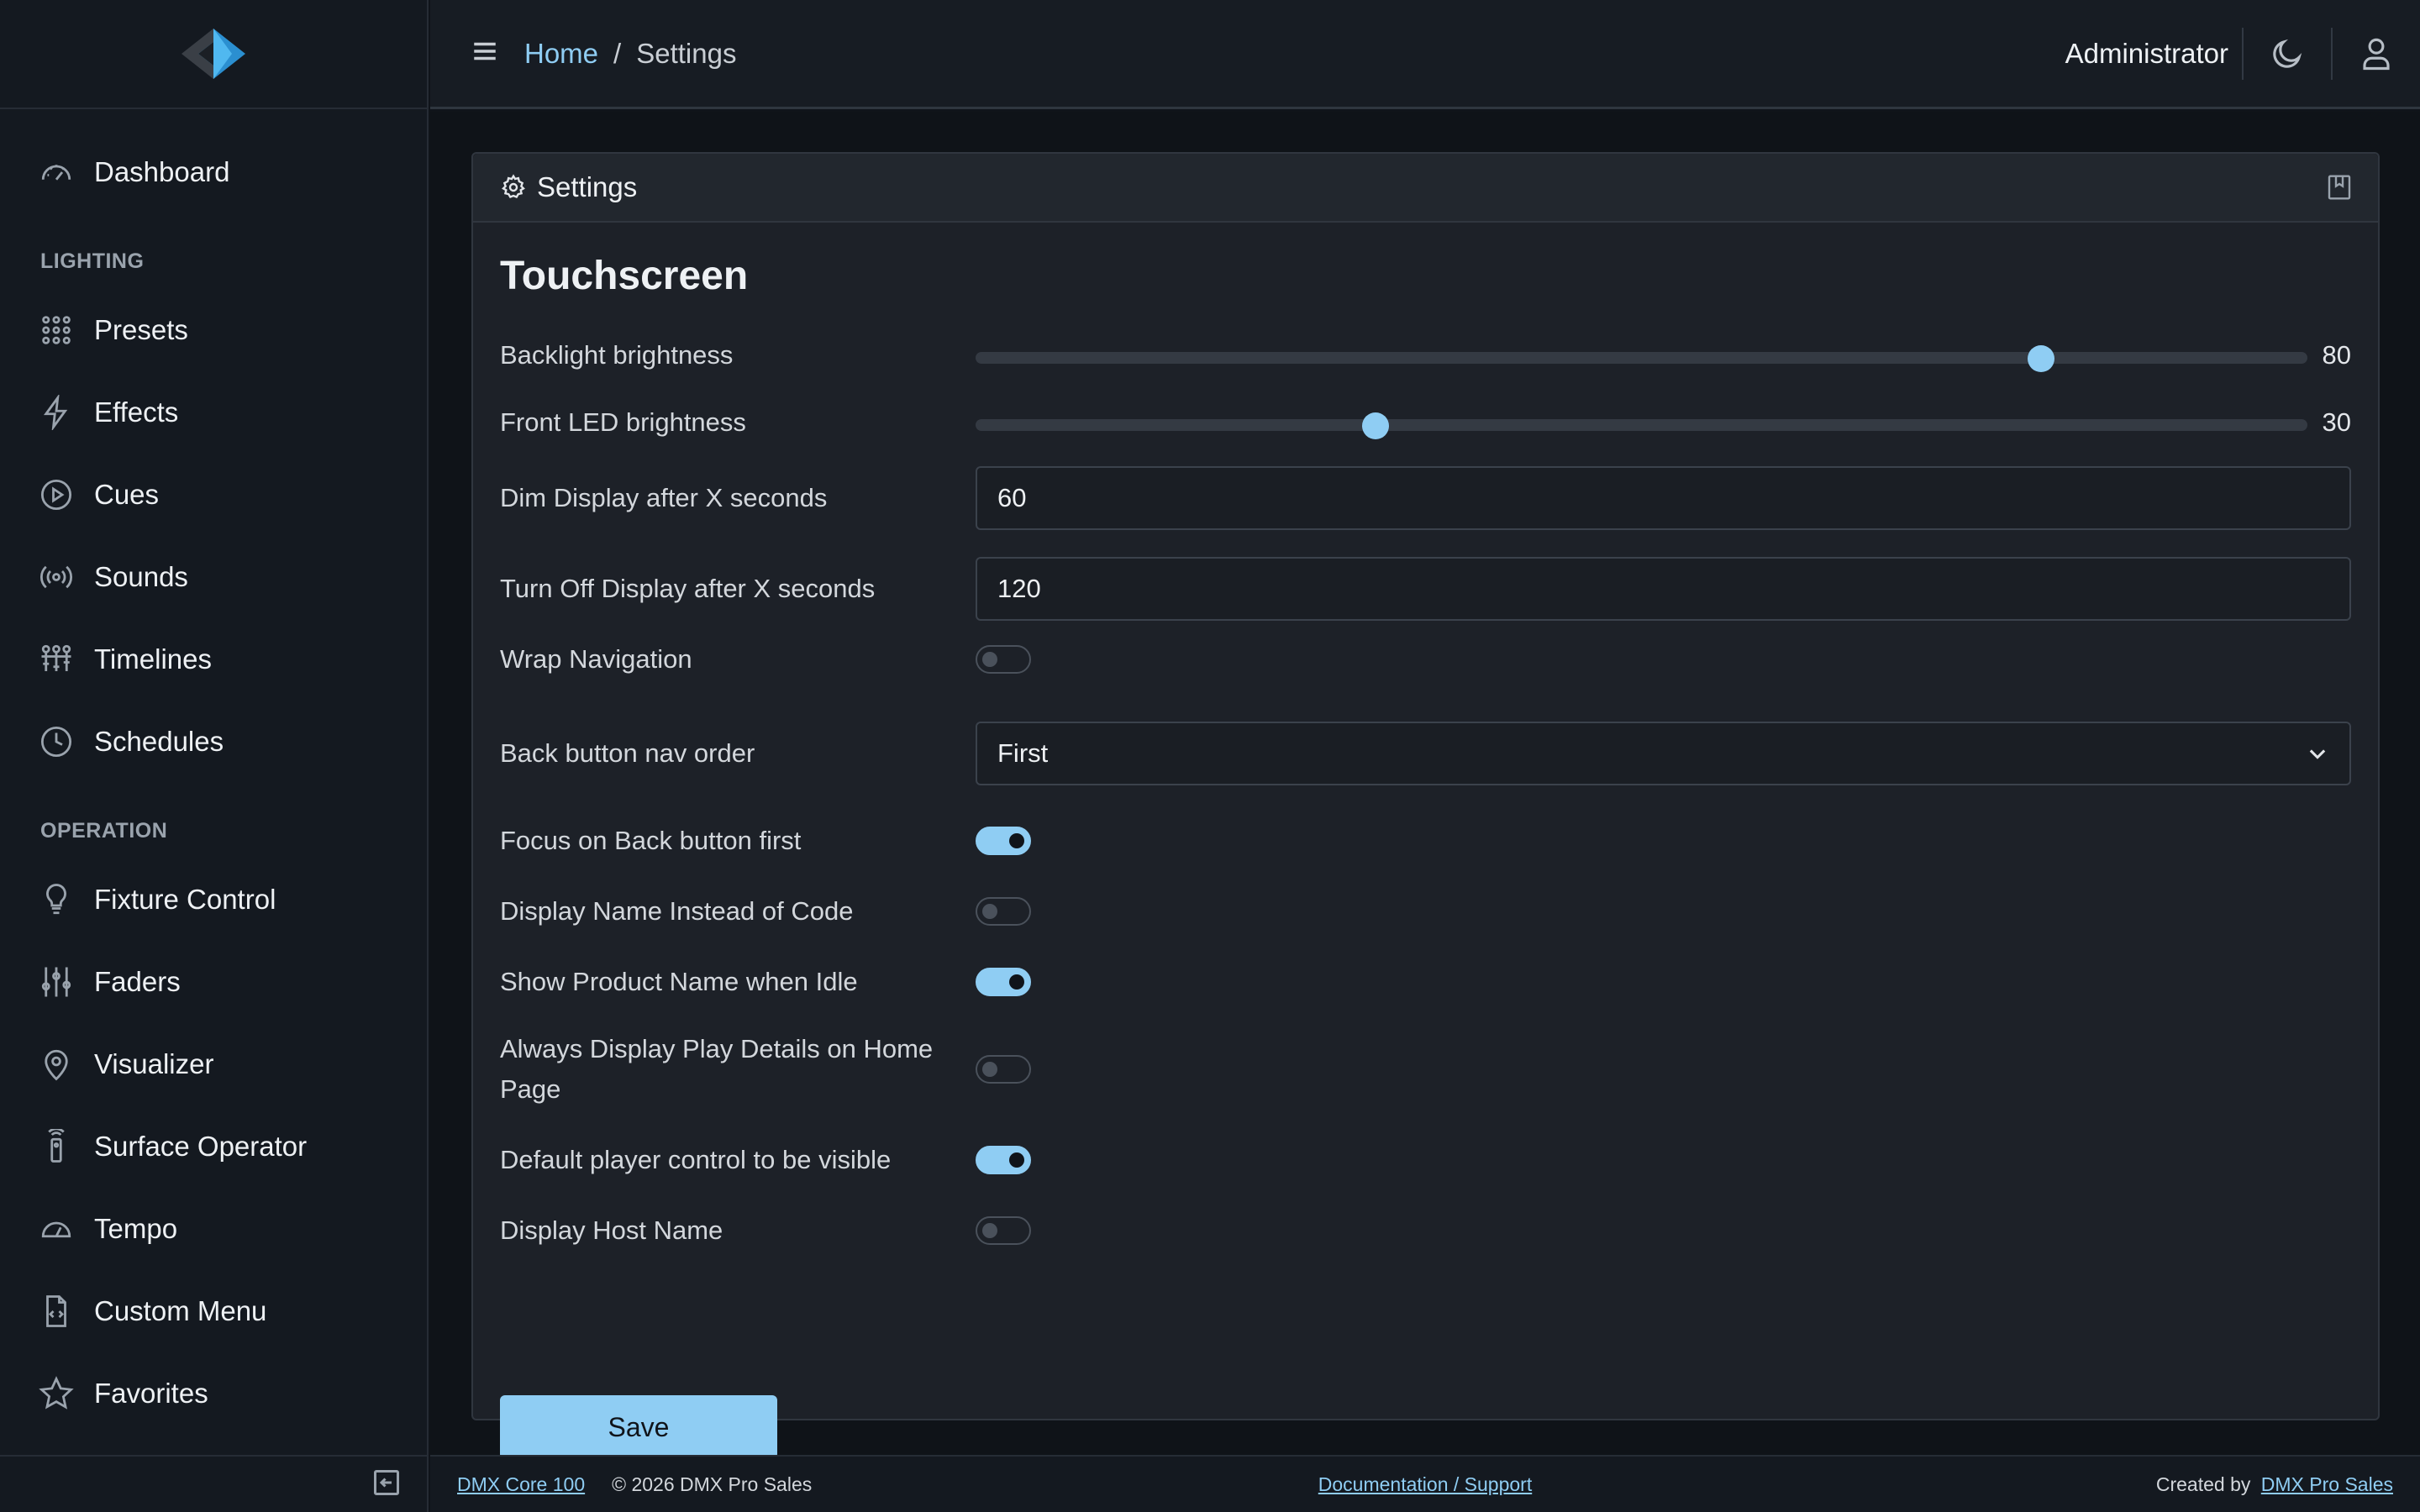 This screenshot has width=2420, height=1512. What do you see at coordinates (1425, 659) in the screenshot?
I see `setting-wrap-navigation: Wrap Navigation` at bounding box center [1425, 659].